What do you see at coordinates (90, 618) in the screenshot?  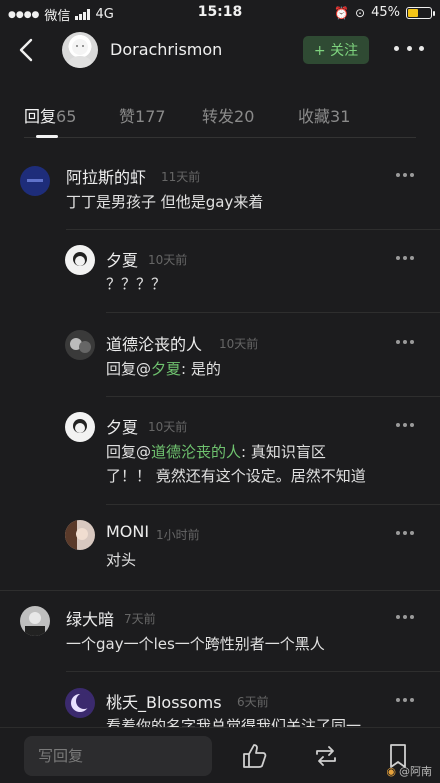 I see `comment-author: 绿大暗` at bounding box center [90, 618].